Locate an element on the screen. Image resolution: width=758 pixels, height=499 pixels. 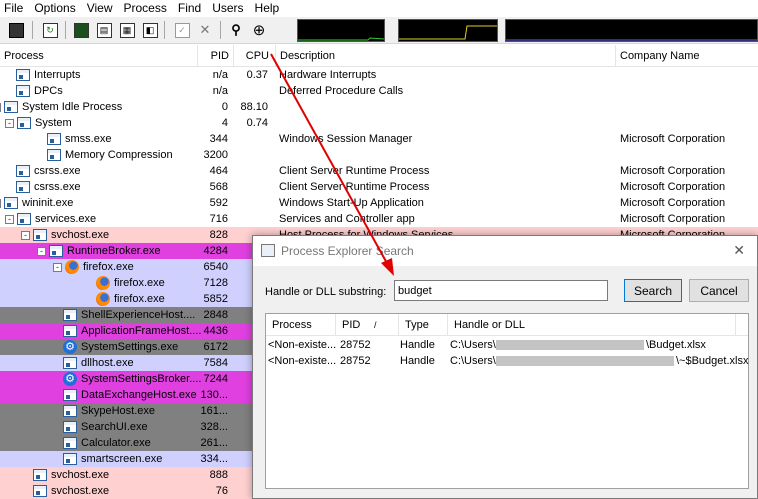
io-graph is located at coordinates (631, 30).